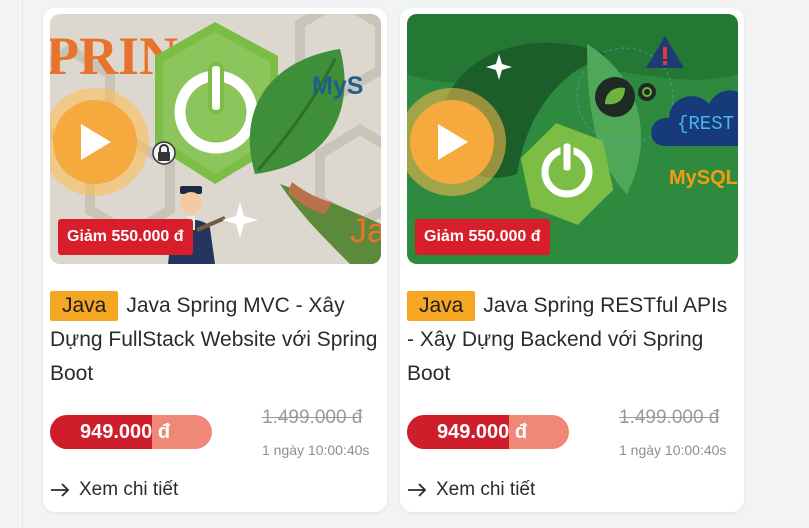 This screenshot has width=809, height=528. I want to click on lock-icon, so click(164, 153).